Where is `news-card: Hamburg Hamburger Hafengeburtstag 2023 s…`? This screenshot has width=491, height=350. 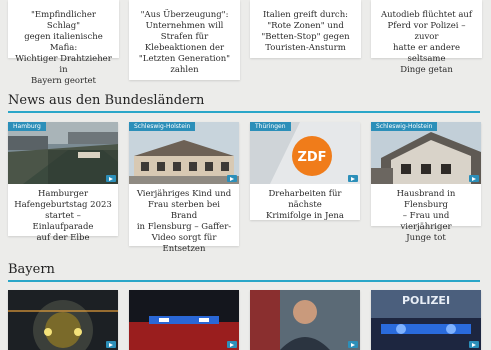
news-card: Hamburg Hamburger Hafengeburtstag 2023 s… is located at coordinates (63, 182).